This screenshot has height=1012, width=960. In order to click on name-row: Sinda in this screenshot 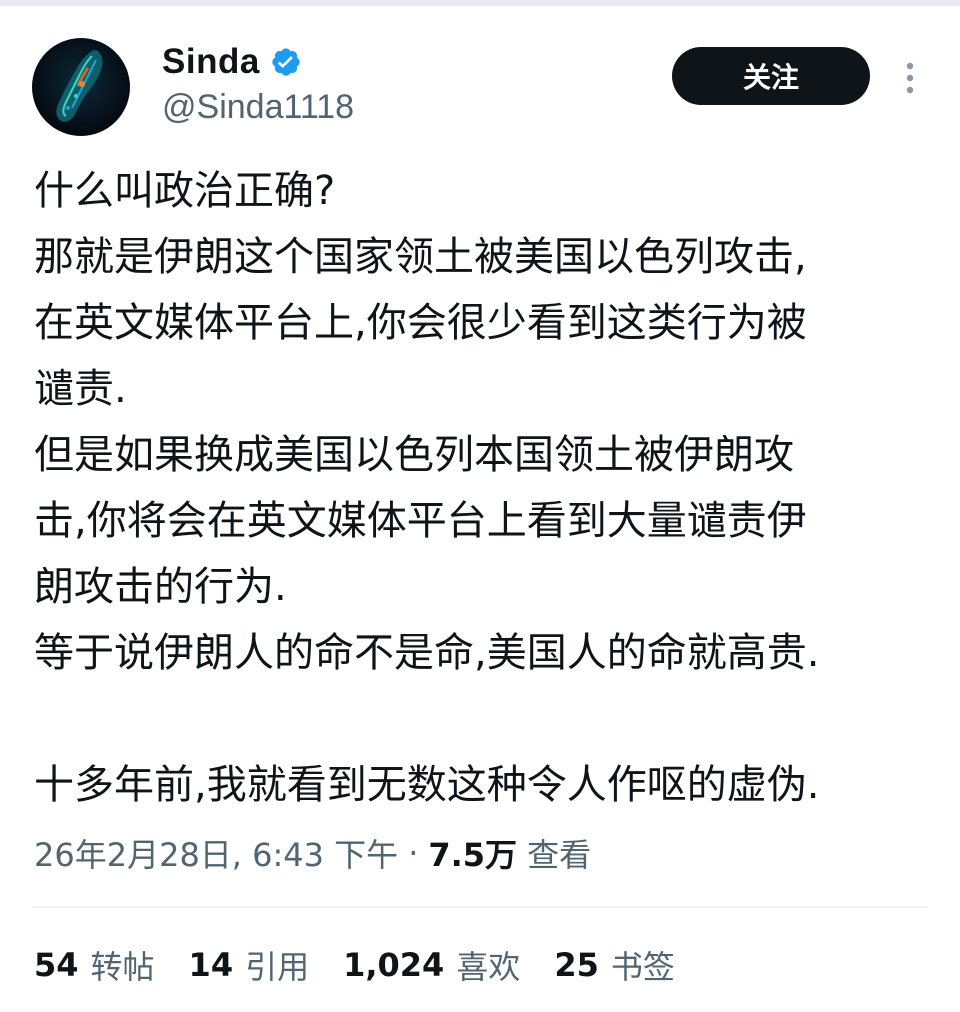, I will do `click(232, 62)`.